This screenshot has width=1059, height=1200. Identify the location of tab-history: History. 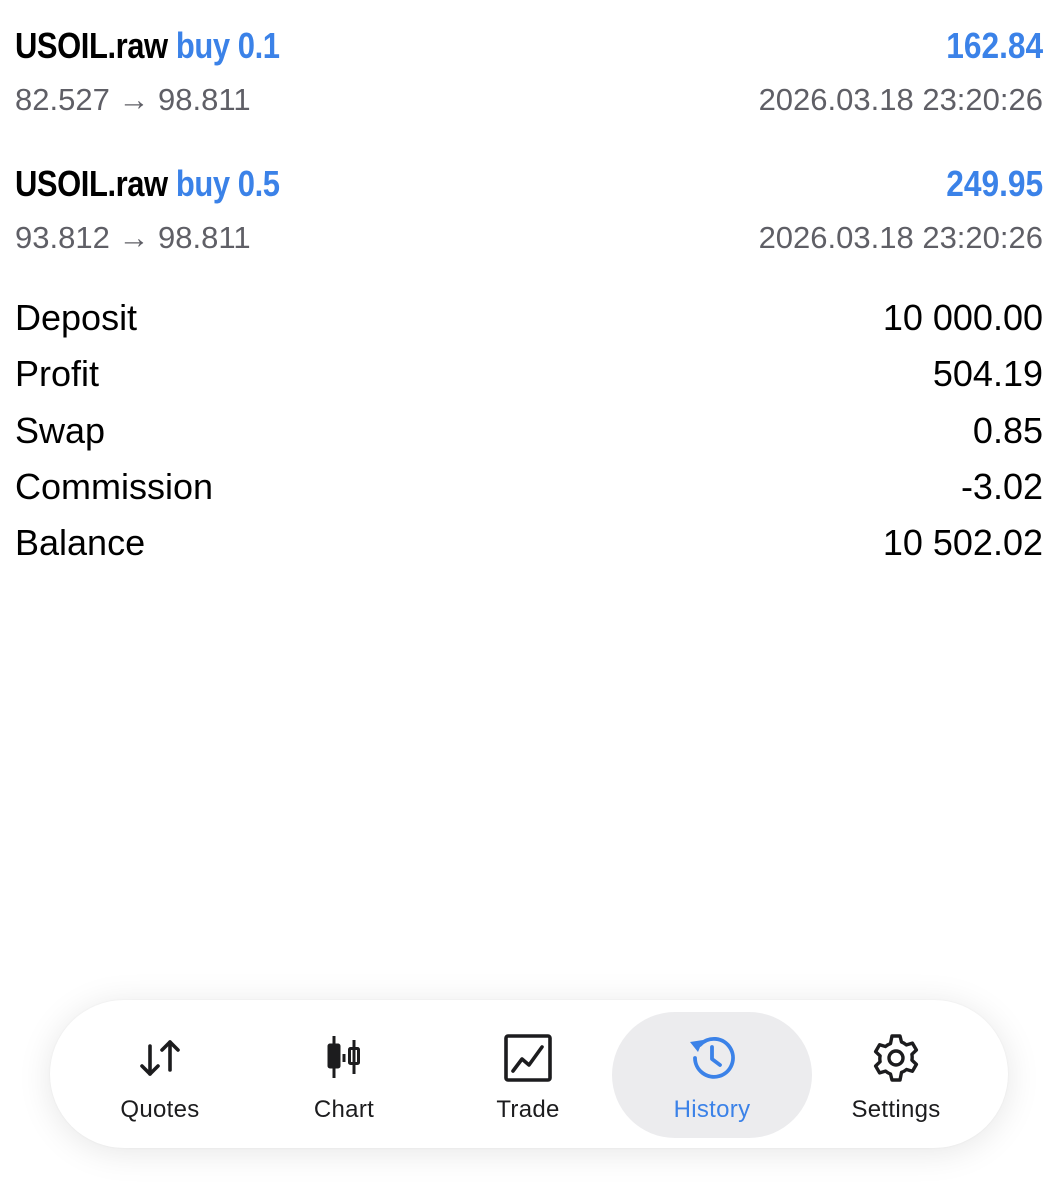
(712, 1075).